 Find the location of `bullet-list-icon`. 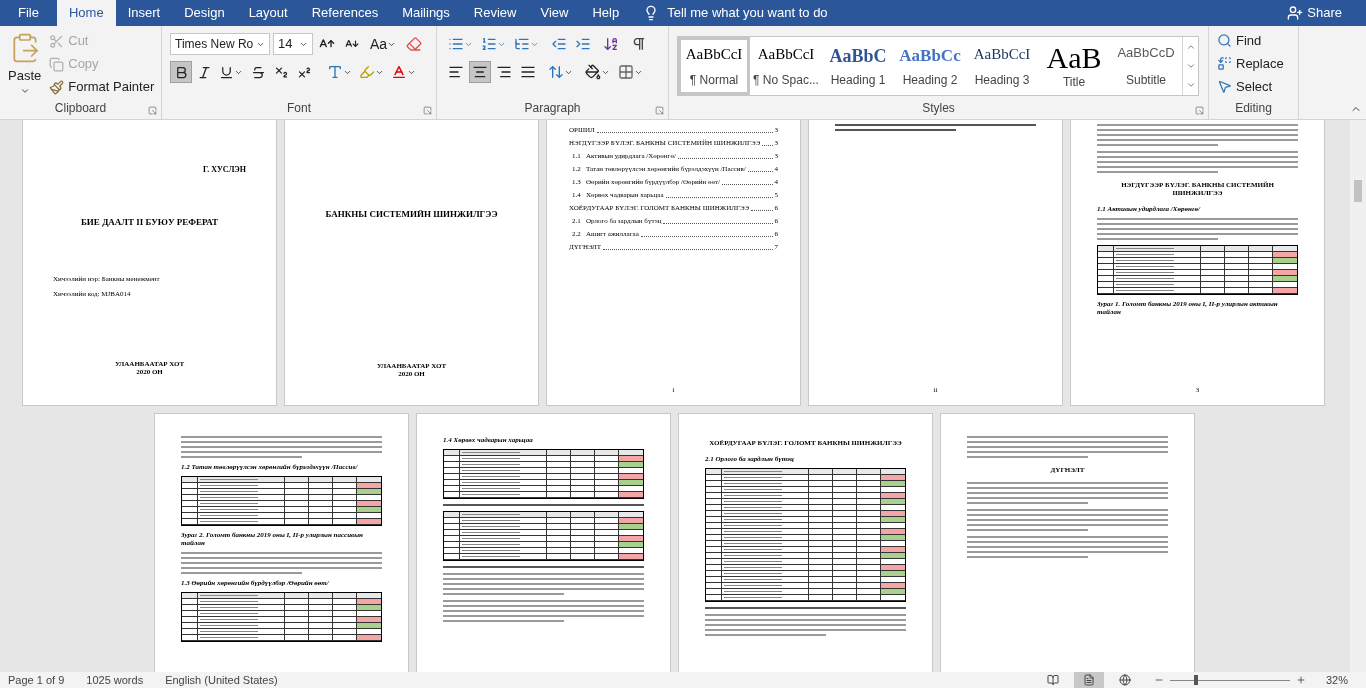

bullet-list-icon is located at coordinates (456, 44).